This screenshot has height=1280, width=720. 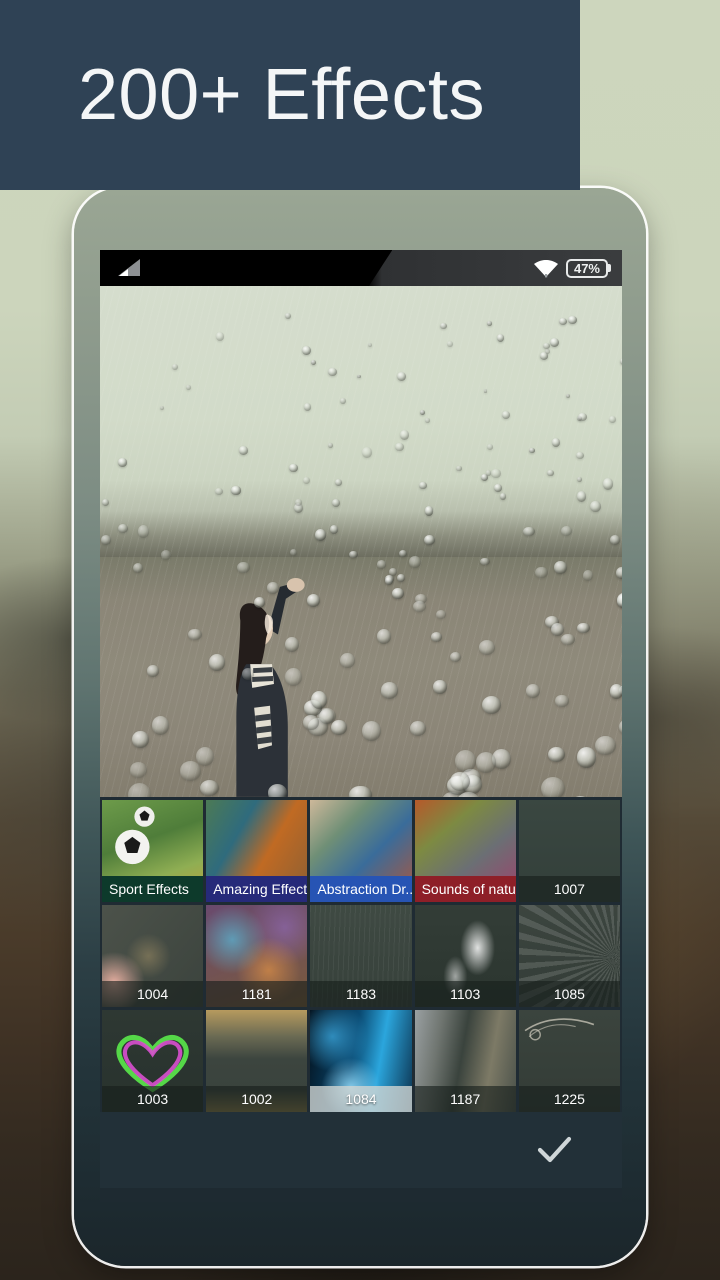 I want to click on promo-banner-title: 200+ Effects, so click(x=281, y=95).